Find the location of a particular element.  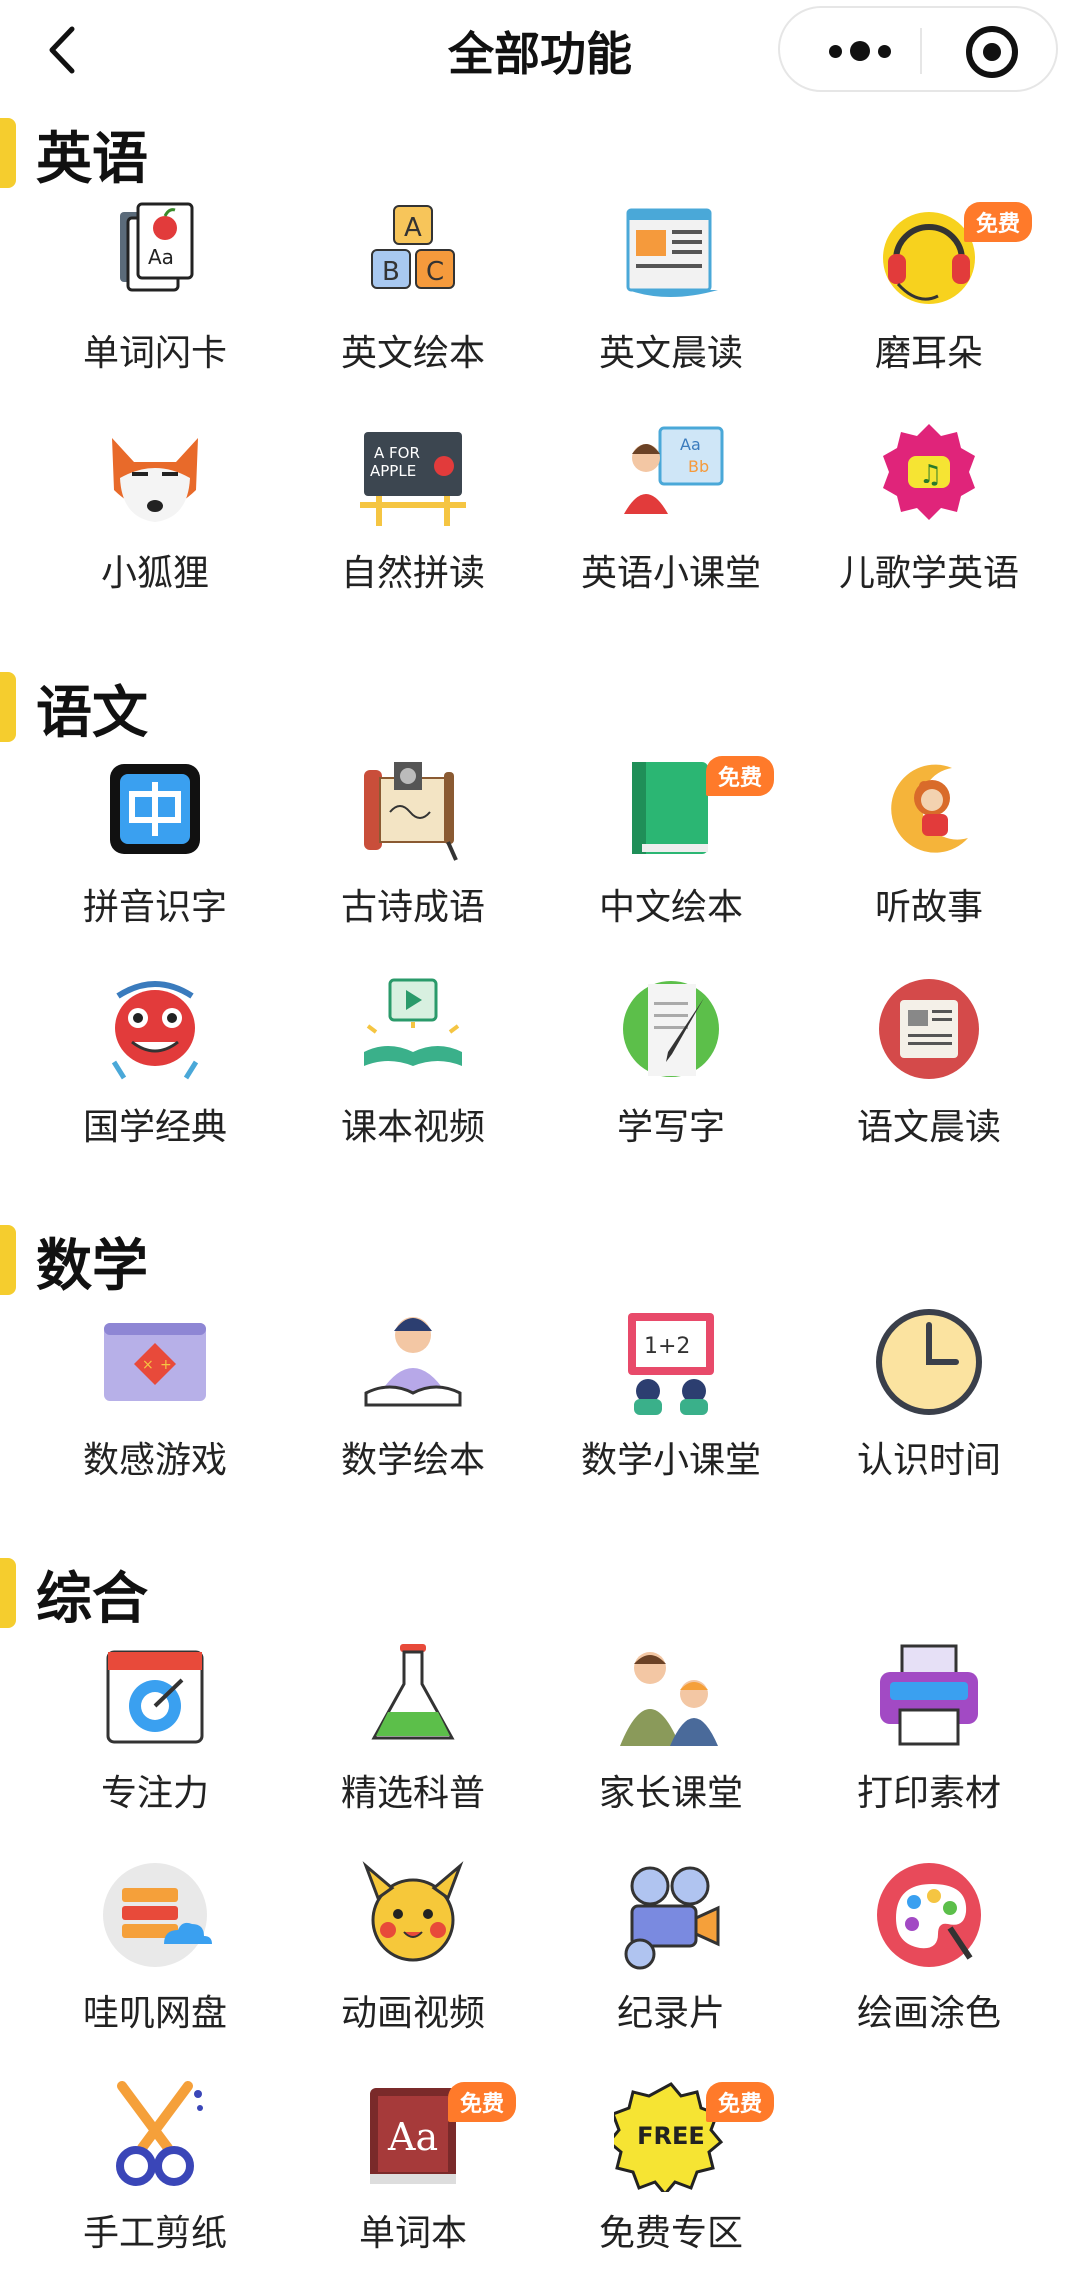

cloud-server-icon is located at coordinates (155, 1915).